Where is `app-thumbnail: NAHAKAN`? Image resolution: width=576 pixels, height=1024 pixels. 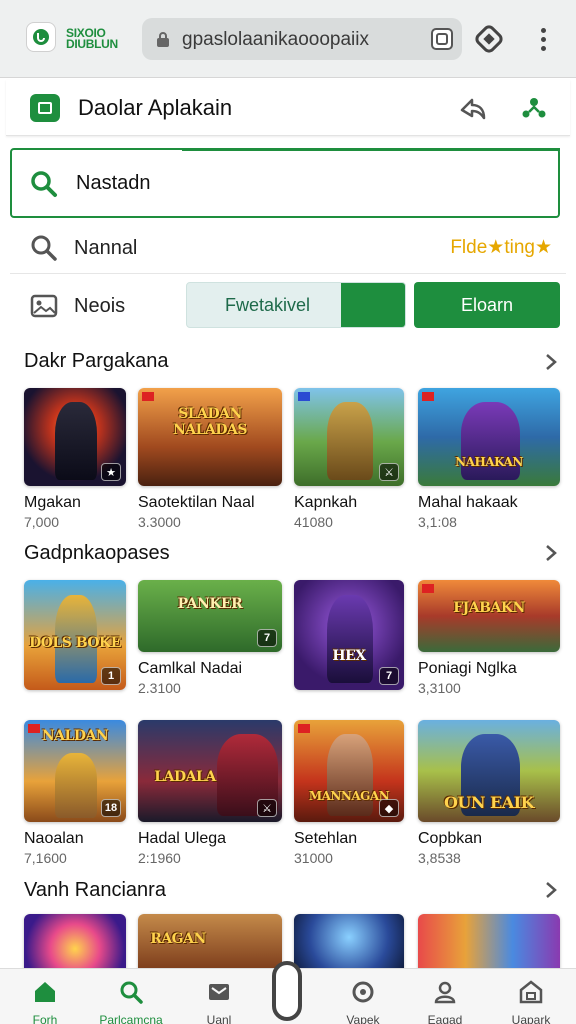 app-thumbnail: NAHAKAN is located at coordinates (489, 437).